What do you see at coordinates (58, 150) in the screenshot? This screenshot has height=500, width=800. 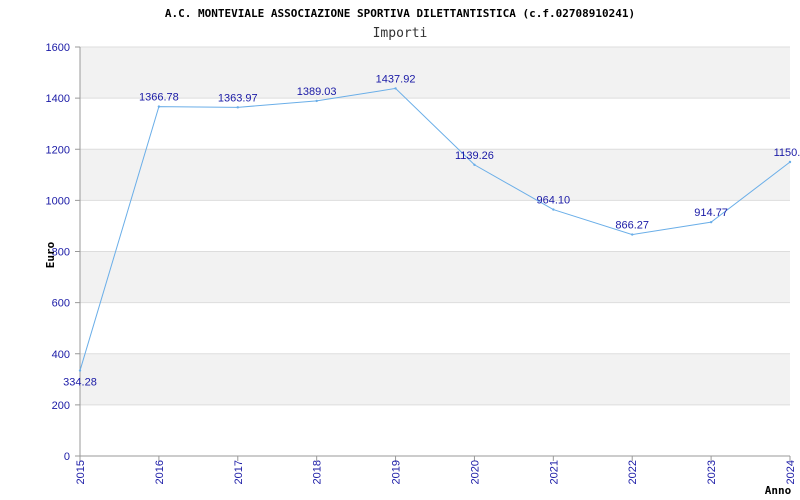 I see `y-tick-label: 1200` at bounding box center [58, 150].